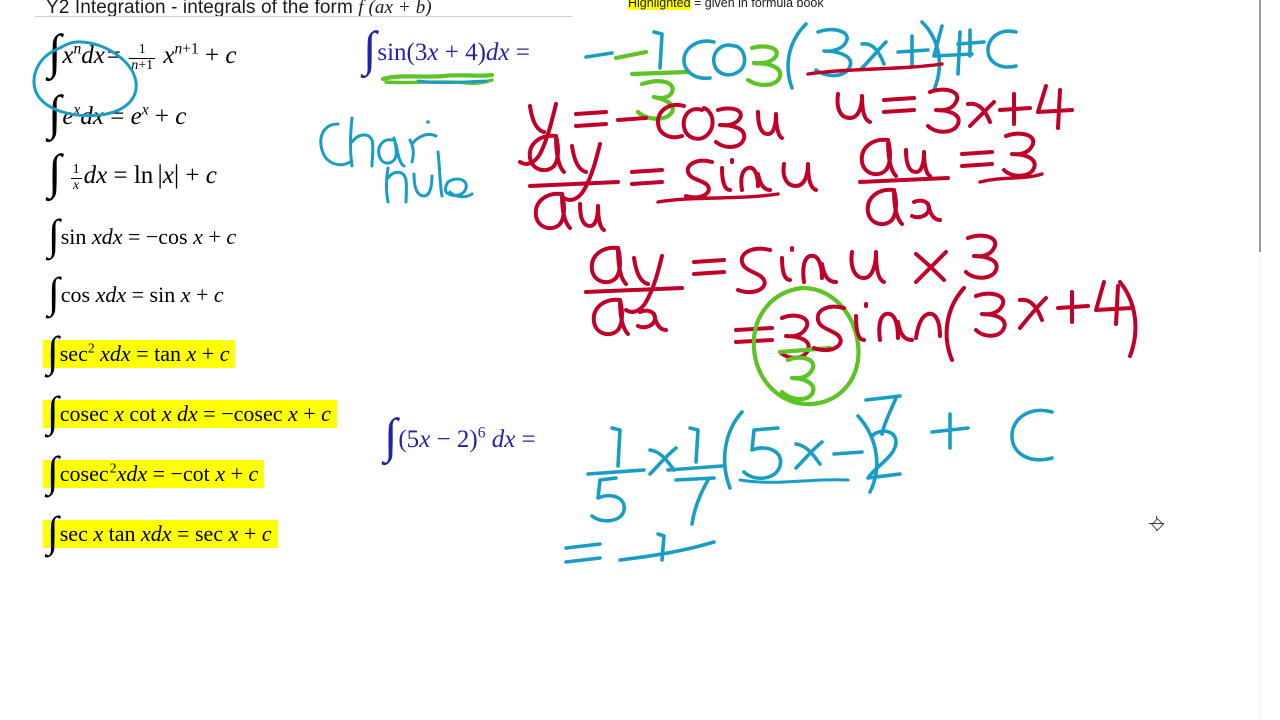 The width and height of the screenshot is (1280, 720). I want to click on formula-cosine: ∫cos xdx = sin x + c, so click(136, 293).